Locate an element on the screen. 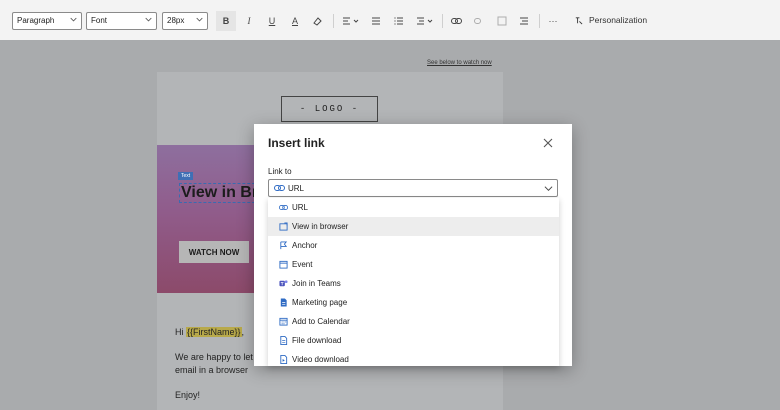  option-view-in-browser: View in browser is located at coordinates (413, 226).